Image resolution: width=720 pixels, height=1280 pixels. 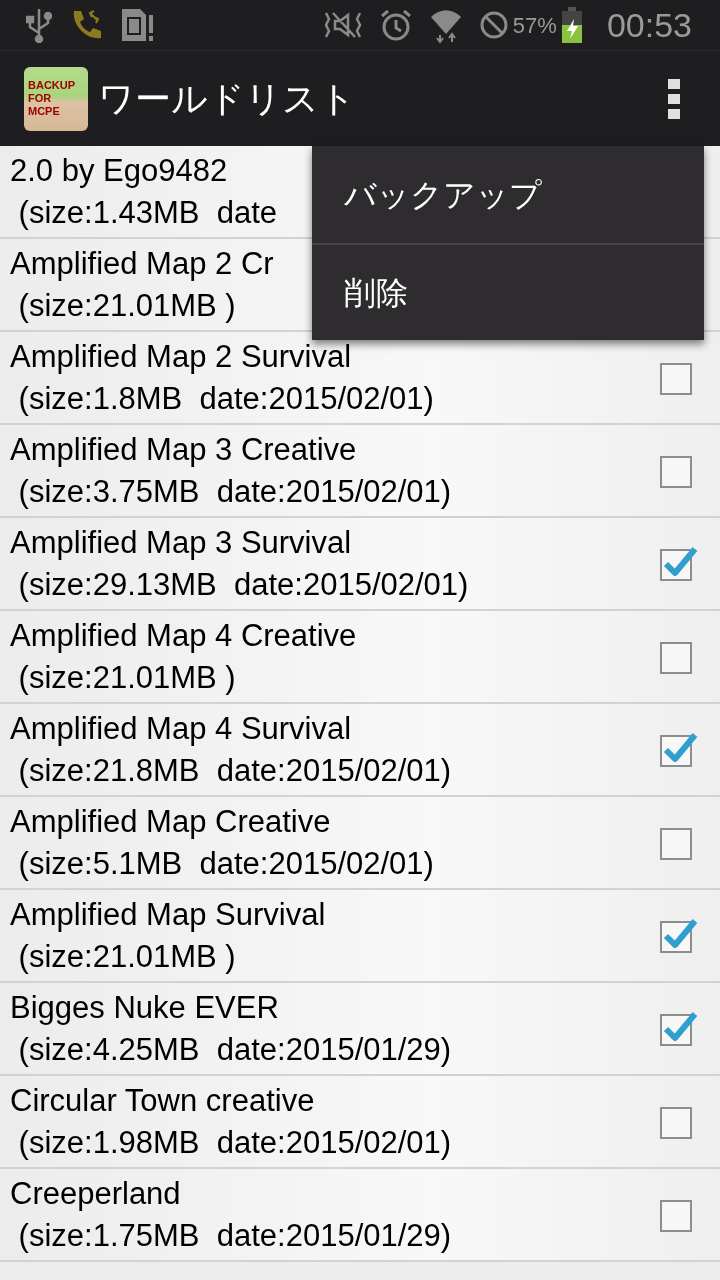 I want to click on world-info: (size:29.13MB date:2015/02/01), so click(x=243, y=584).